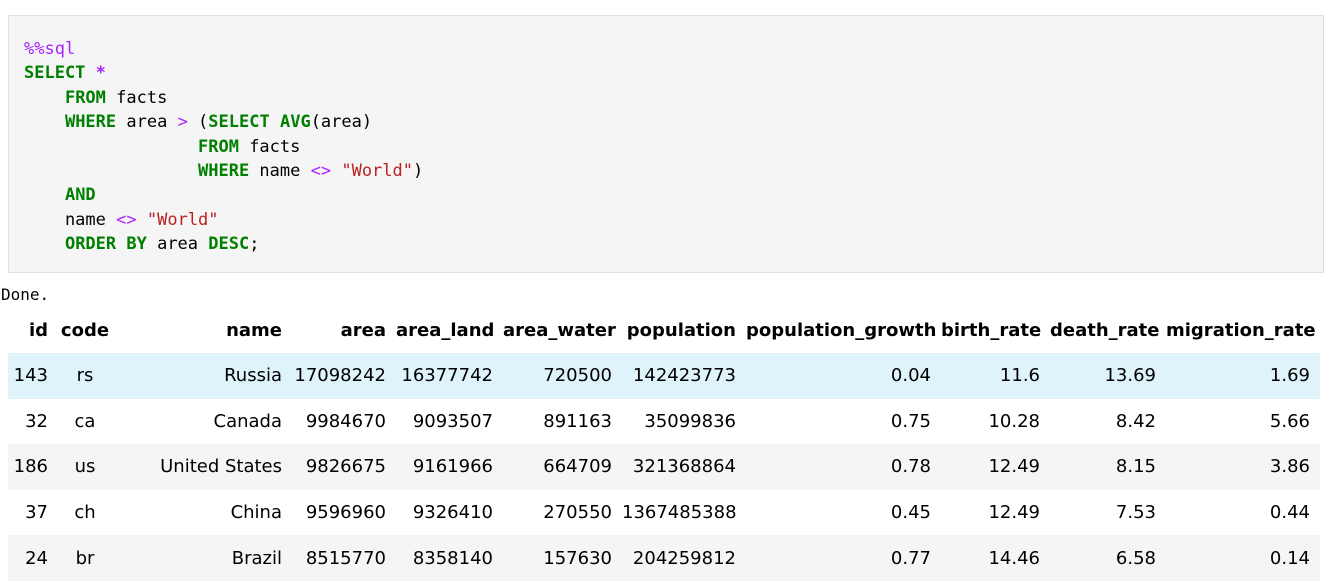  What do you see at coordinates (345, 421) in the screenshot?
I see `cell-area: 9984670` at bounding box center [345, 421].